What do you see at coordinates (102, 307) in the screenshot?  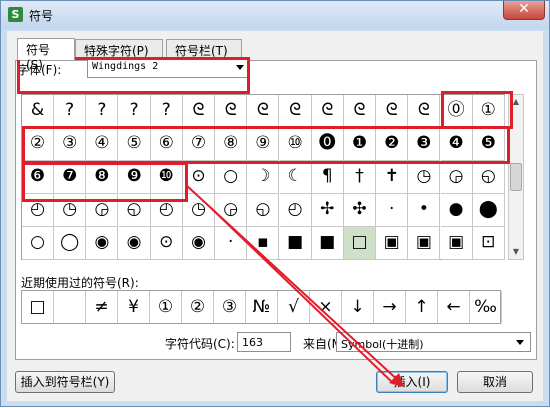 I see `recent-symbol: ≠` at bounding box center [102, 307].